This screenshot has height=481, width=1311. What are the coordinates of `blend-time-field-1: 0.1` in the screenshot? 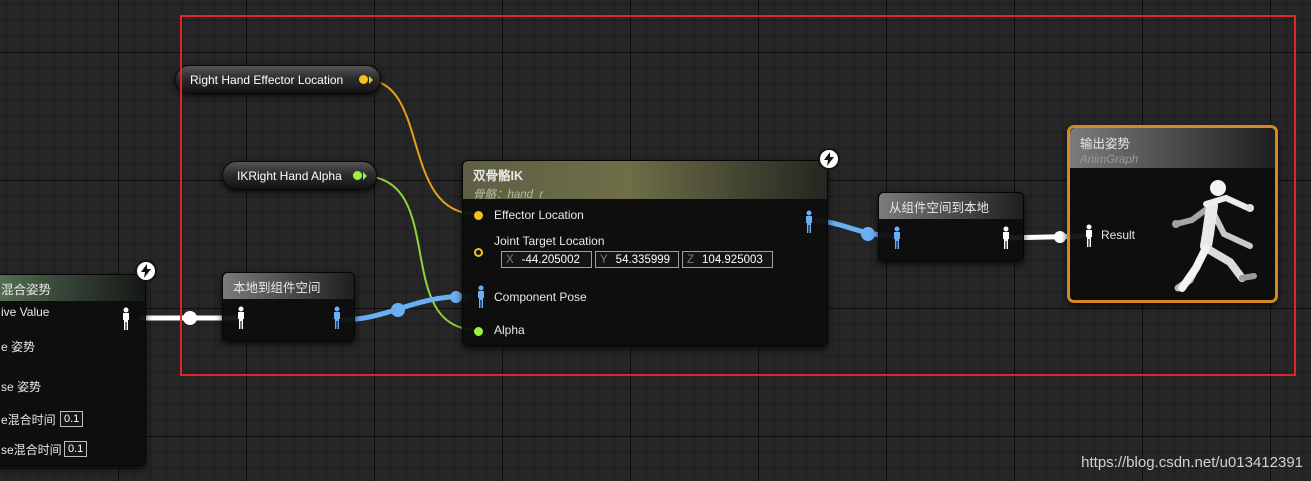 It's located at (72, 419).